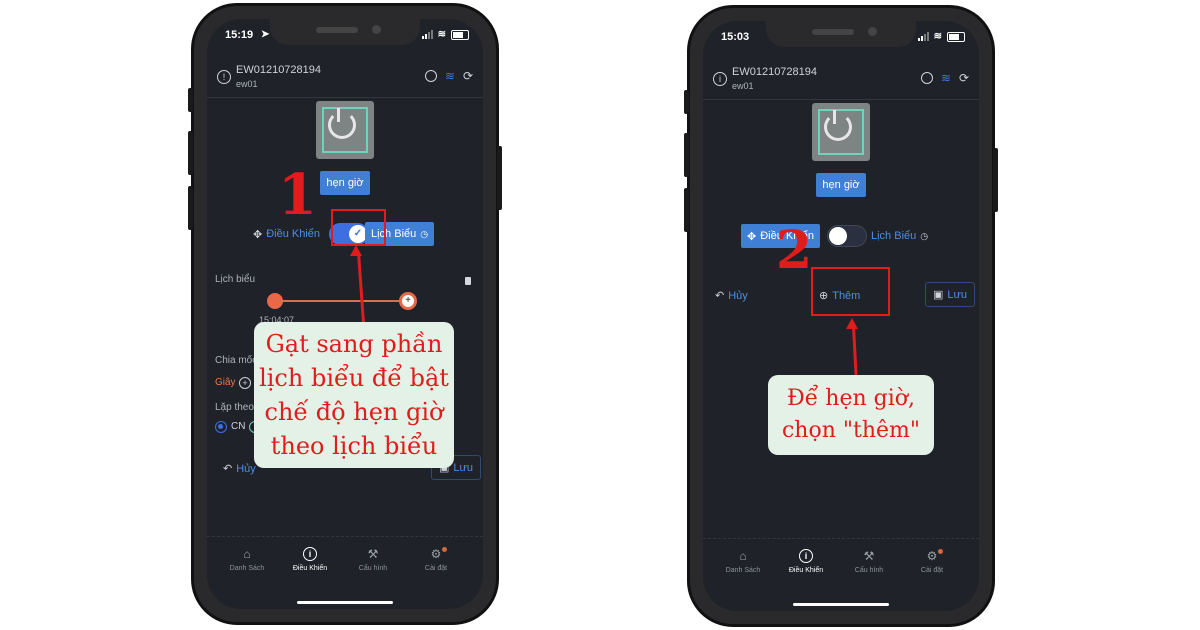 The image size is (1200, 630). Describe the element at coordinates (938, 295) in the screenshot. I see `save-icon: ▣` at that location.